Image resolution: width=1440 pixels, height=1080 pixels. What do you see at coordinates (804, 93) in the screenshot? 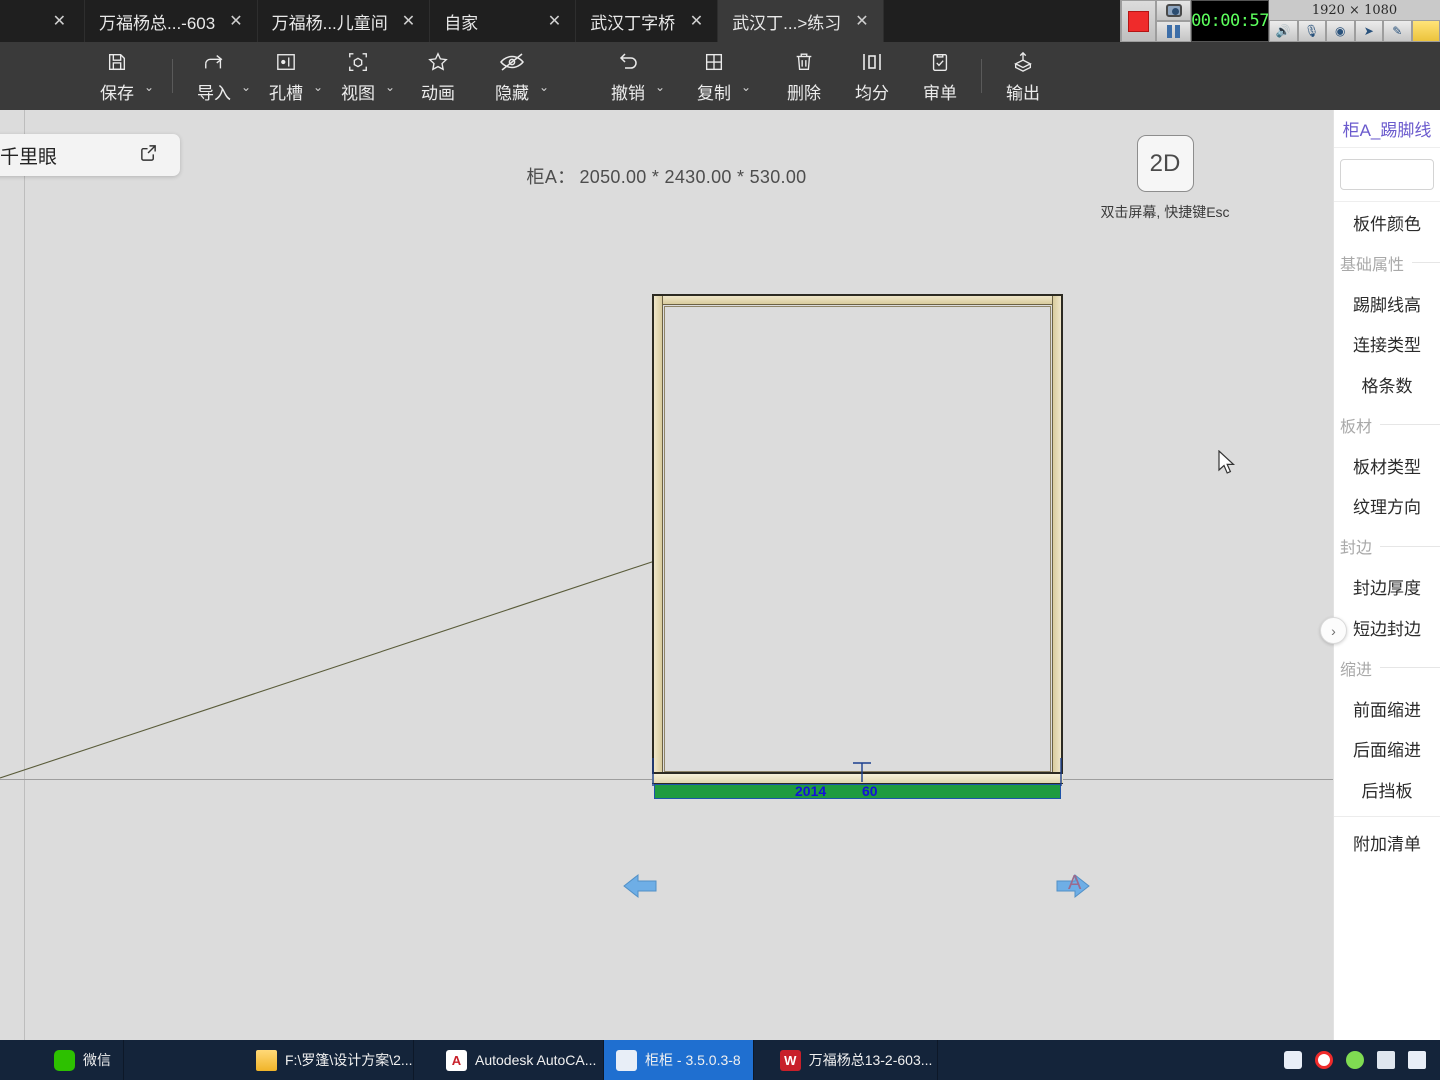
I see `toolbar-delete-label: 删除` at bounding box center [804, 93].